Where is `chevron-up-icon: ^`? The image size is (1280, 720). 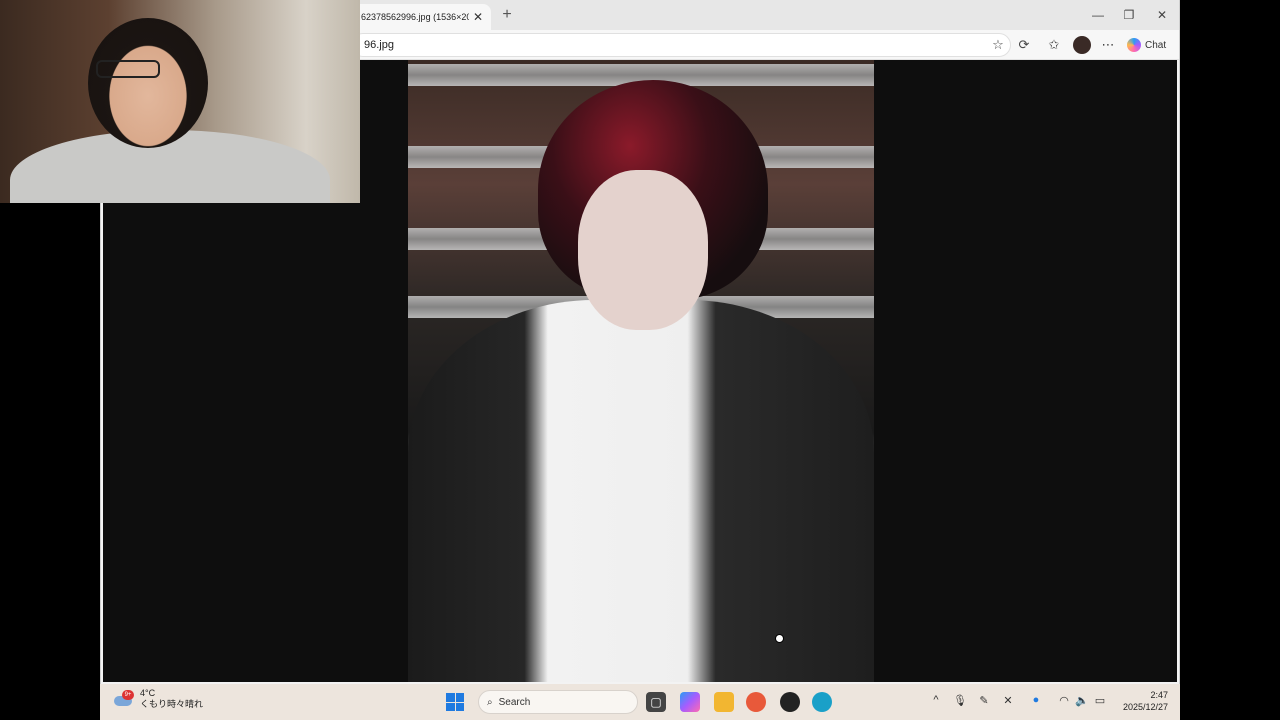 chevron-up-icon: ^ is located at coordinates (936, 700).